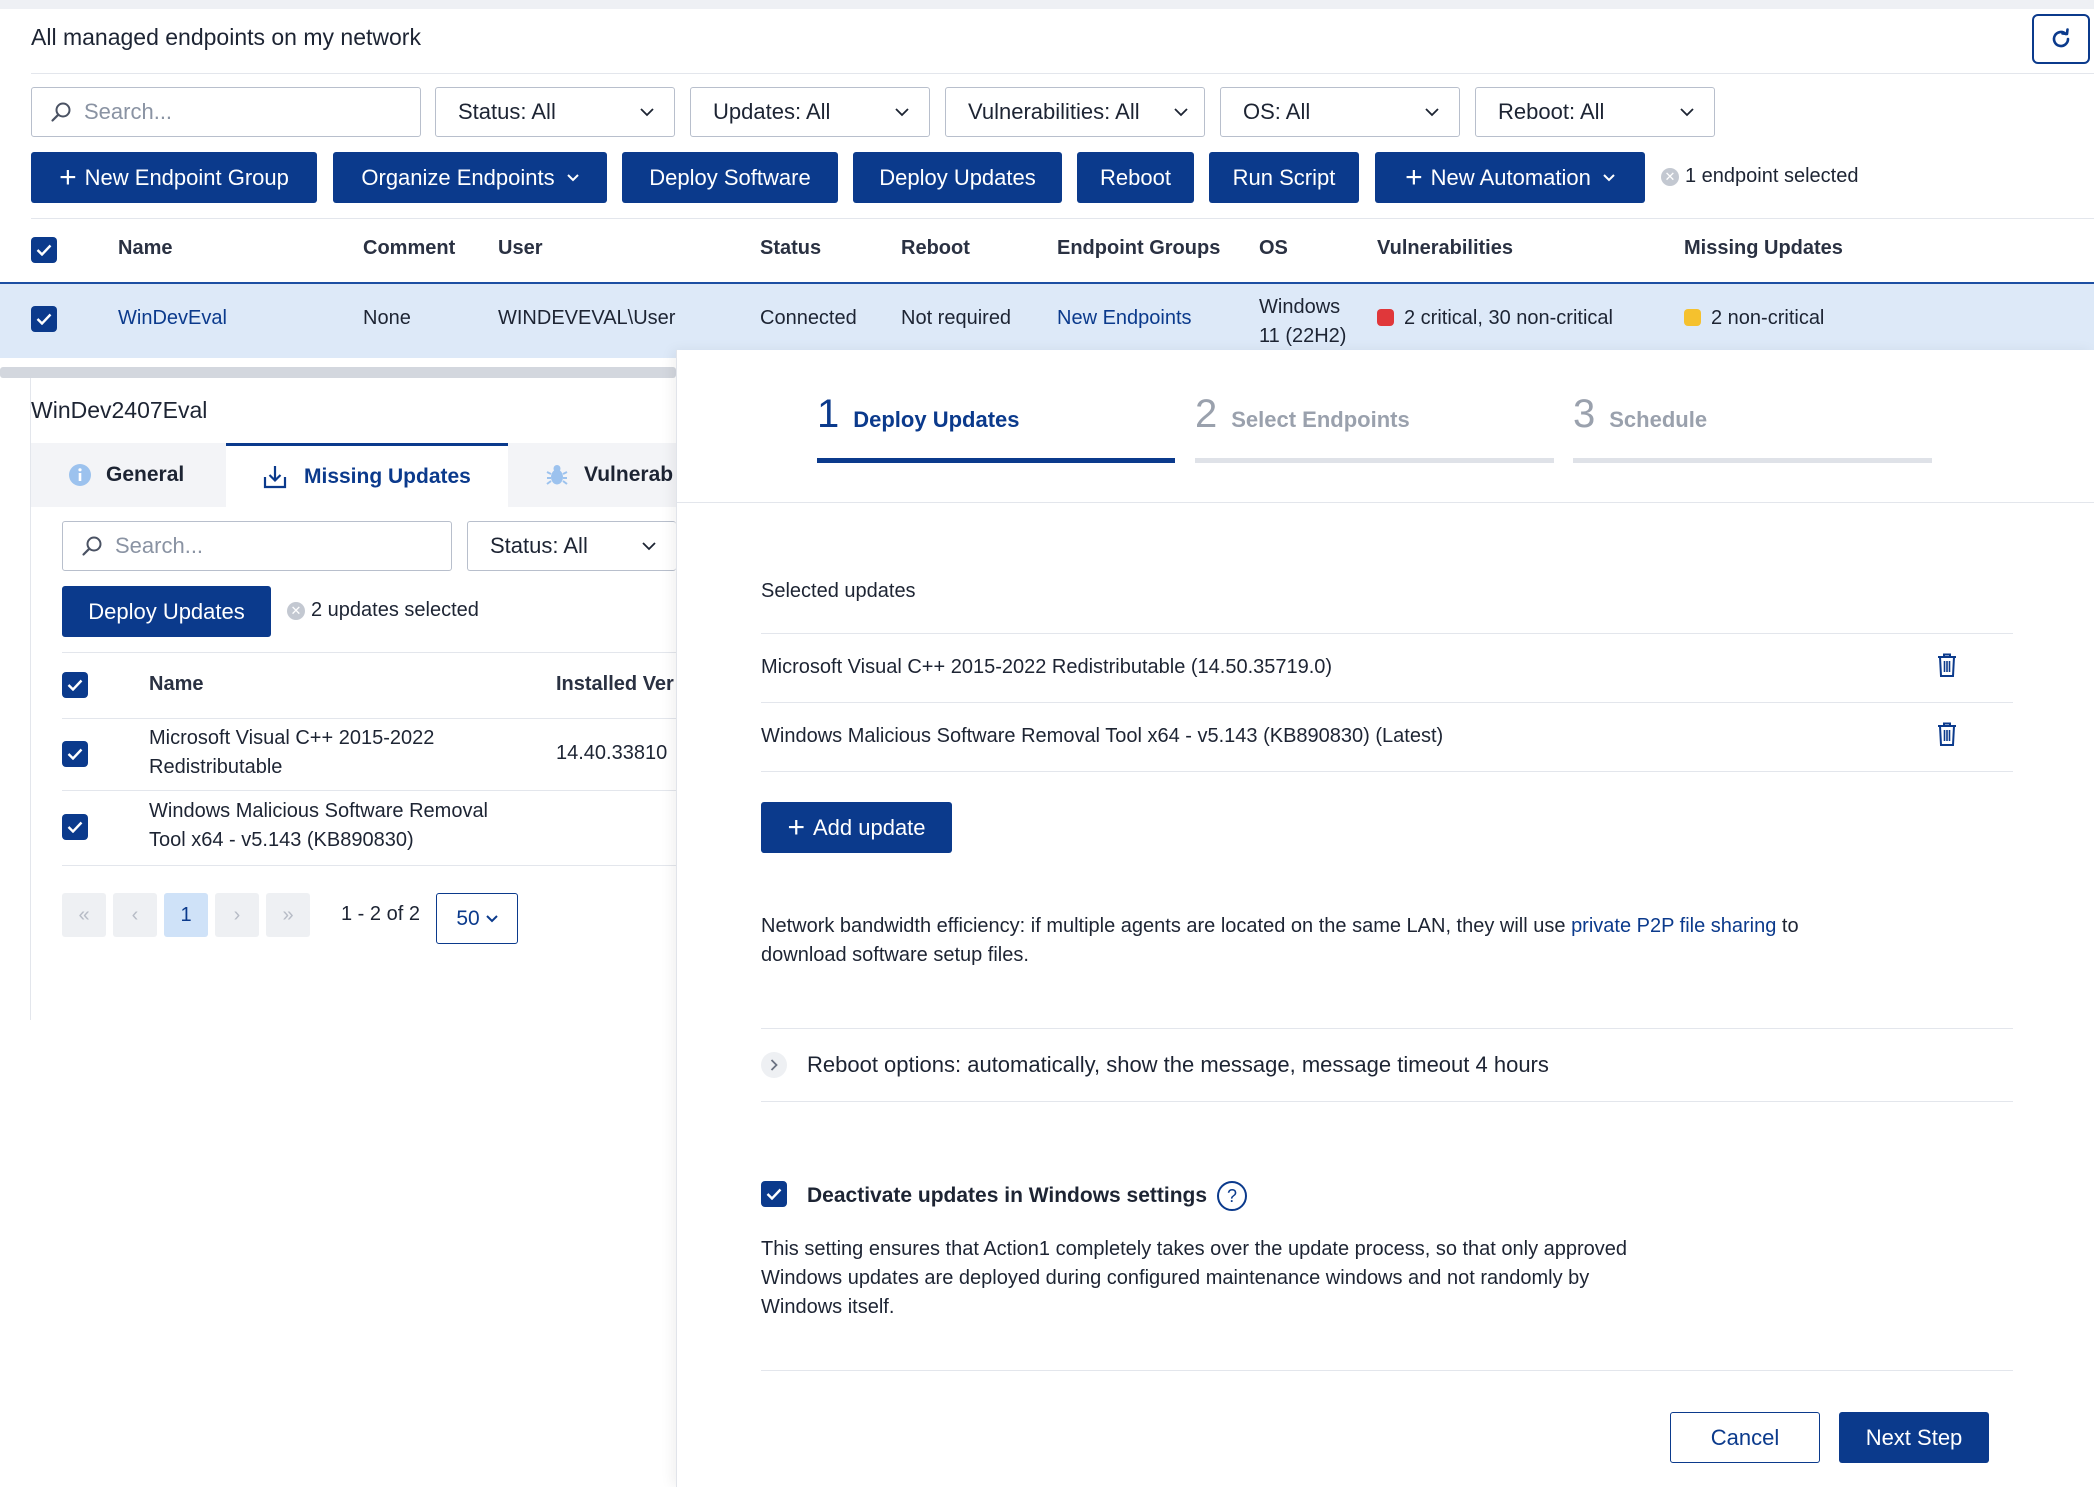 The height and width of the screenshot is (1487, 2094). Describe the element at coordinates (174, 177) in the screenshot. I see `new-endpoint-group-button: + New Endpoint Group` at that location.